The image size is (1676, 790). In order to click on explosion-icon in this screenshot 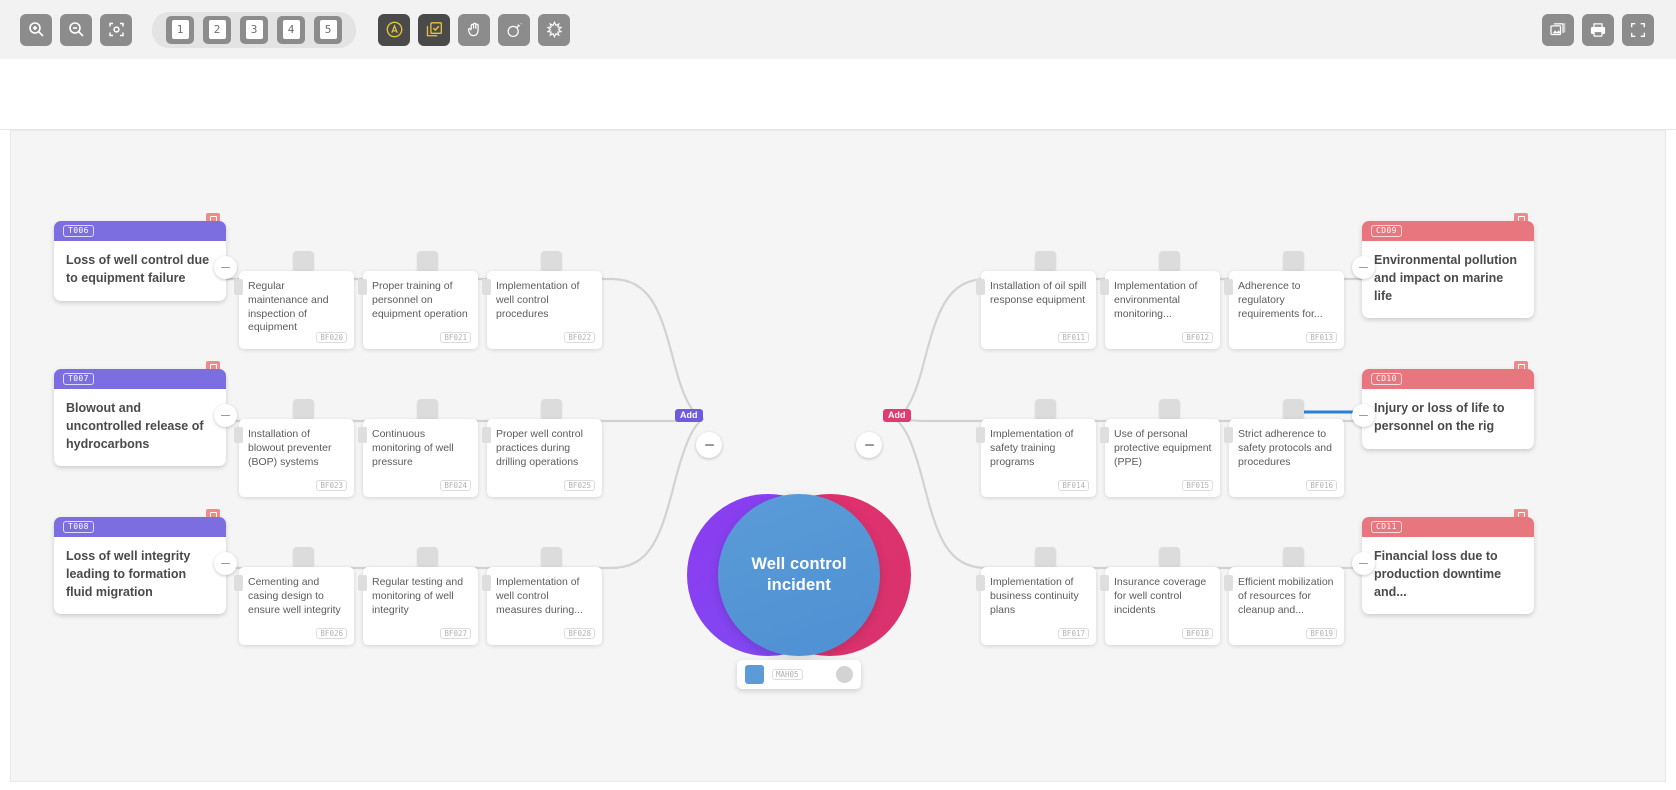, I will do `click(554, 29)`.